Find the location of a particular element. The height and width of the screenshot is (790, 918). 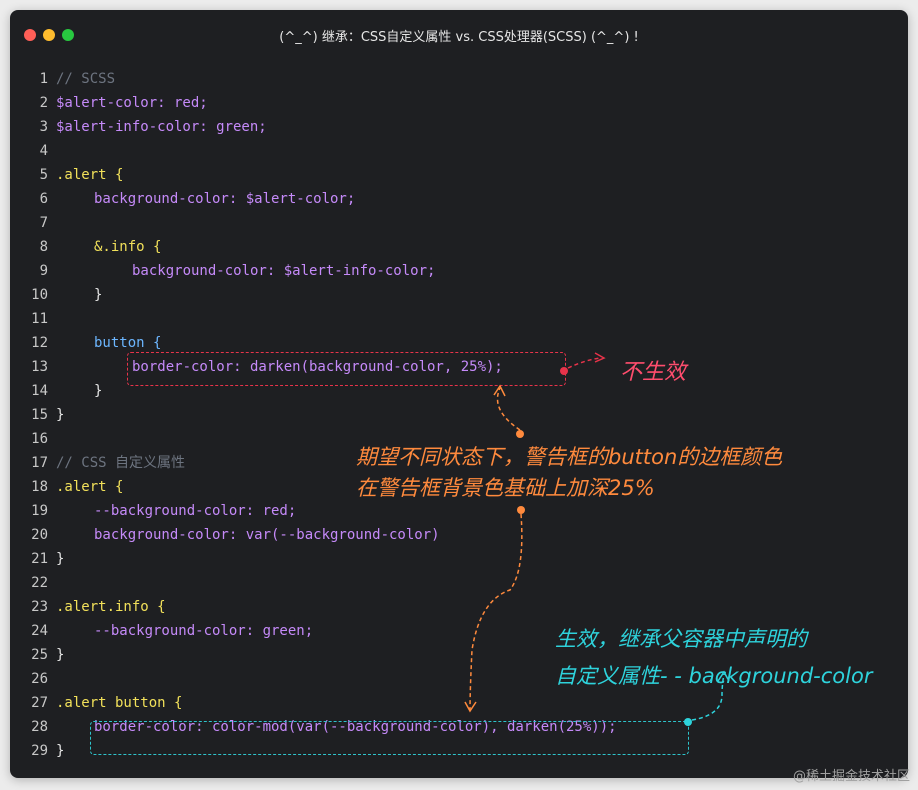

orange-marker-dot-top is located at coordinates (520, 434).